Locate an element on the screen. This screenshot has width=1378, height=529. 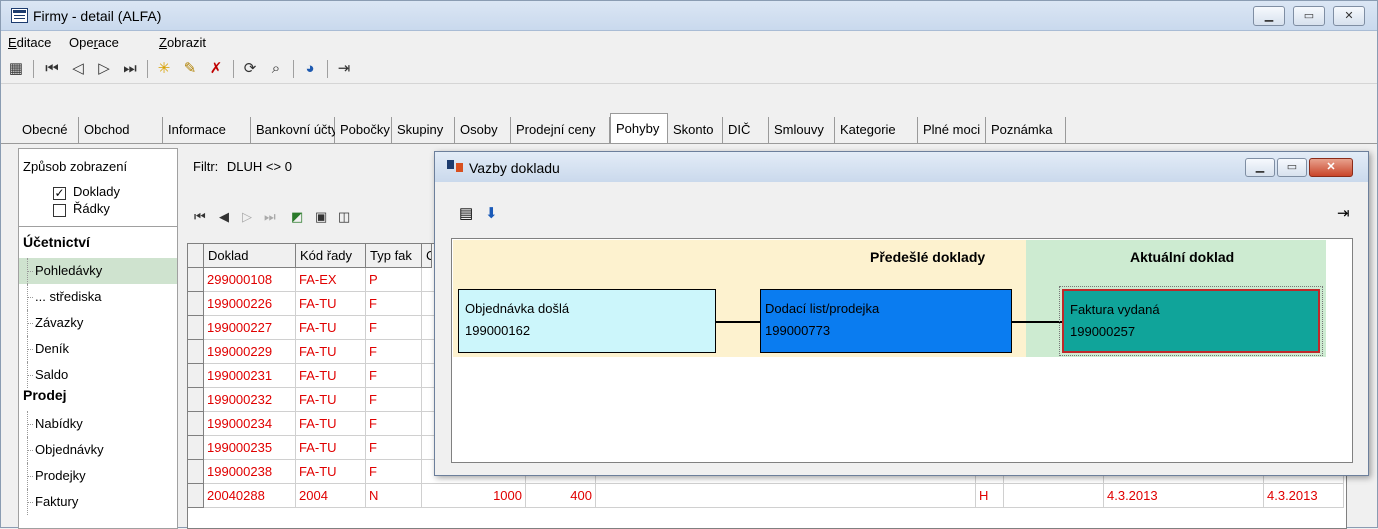
dialog-maximize-button: ▭ is located at coordinates (1292, 167).